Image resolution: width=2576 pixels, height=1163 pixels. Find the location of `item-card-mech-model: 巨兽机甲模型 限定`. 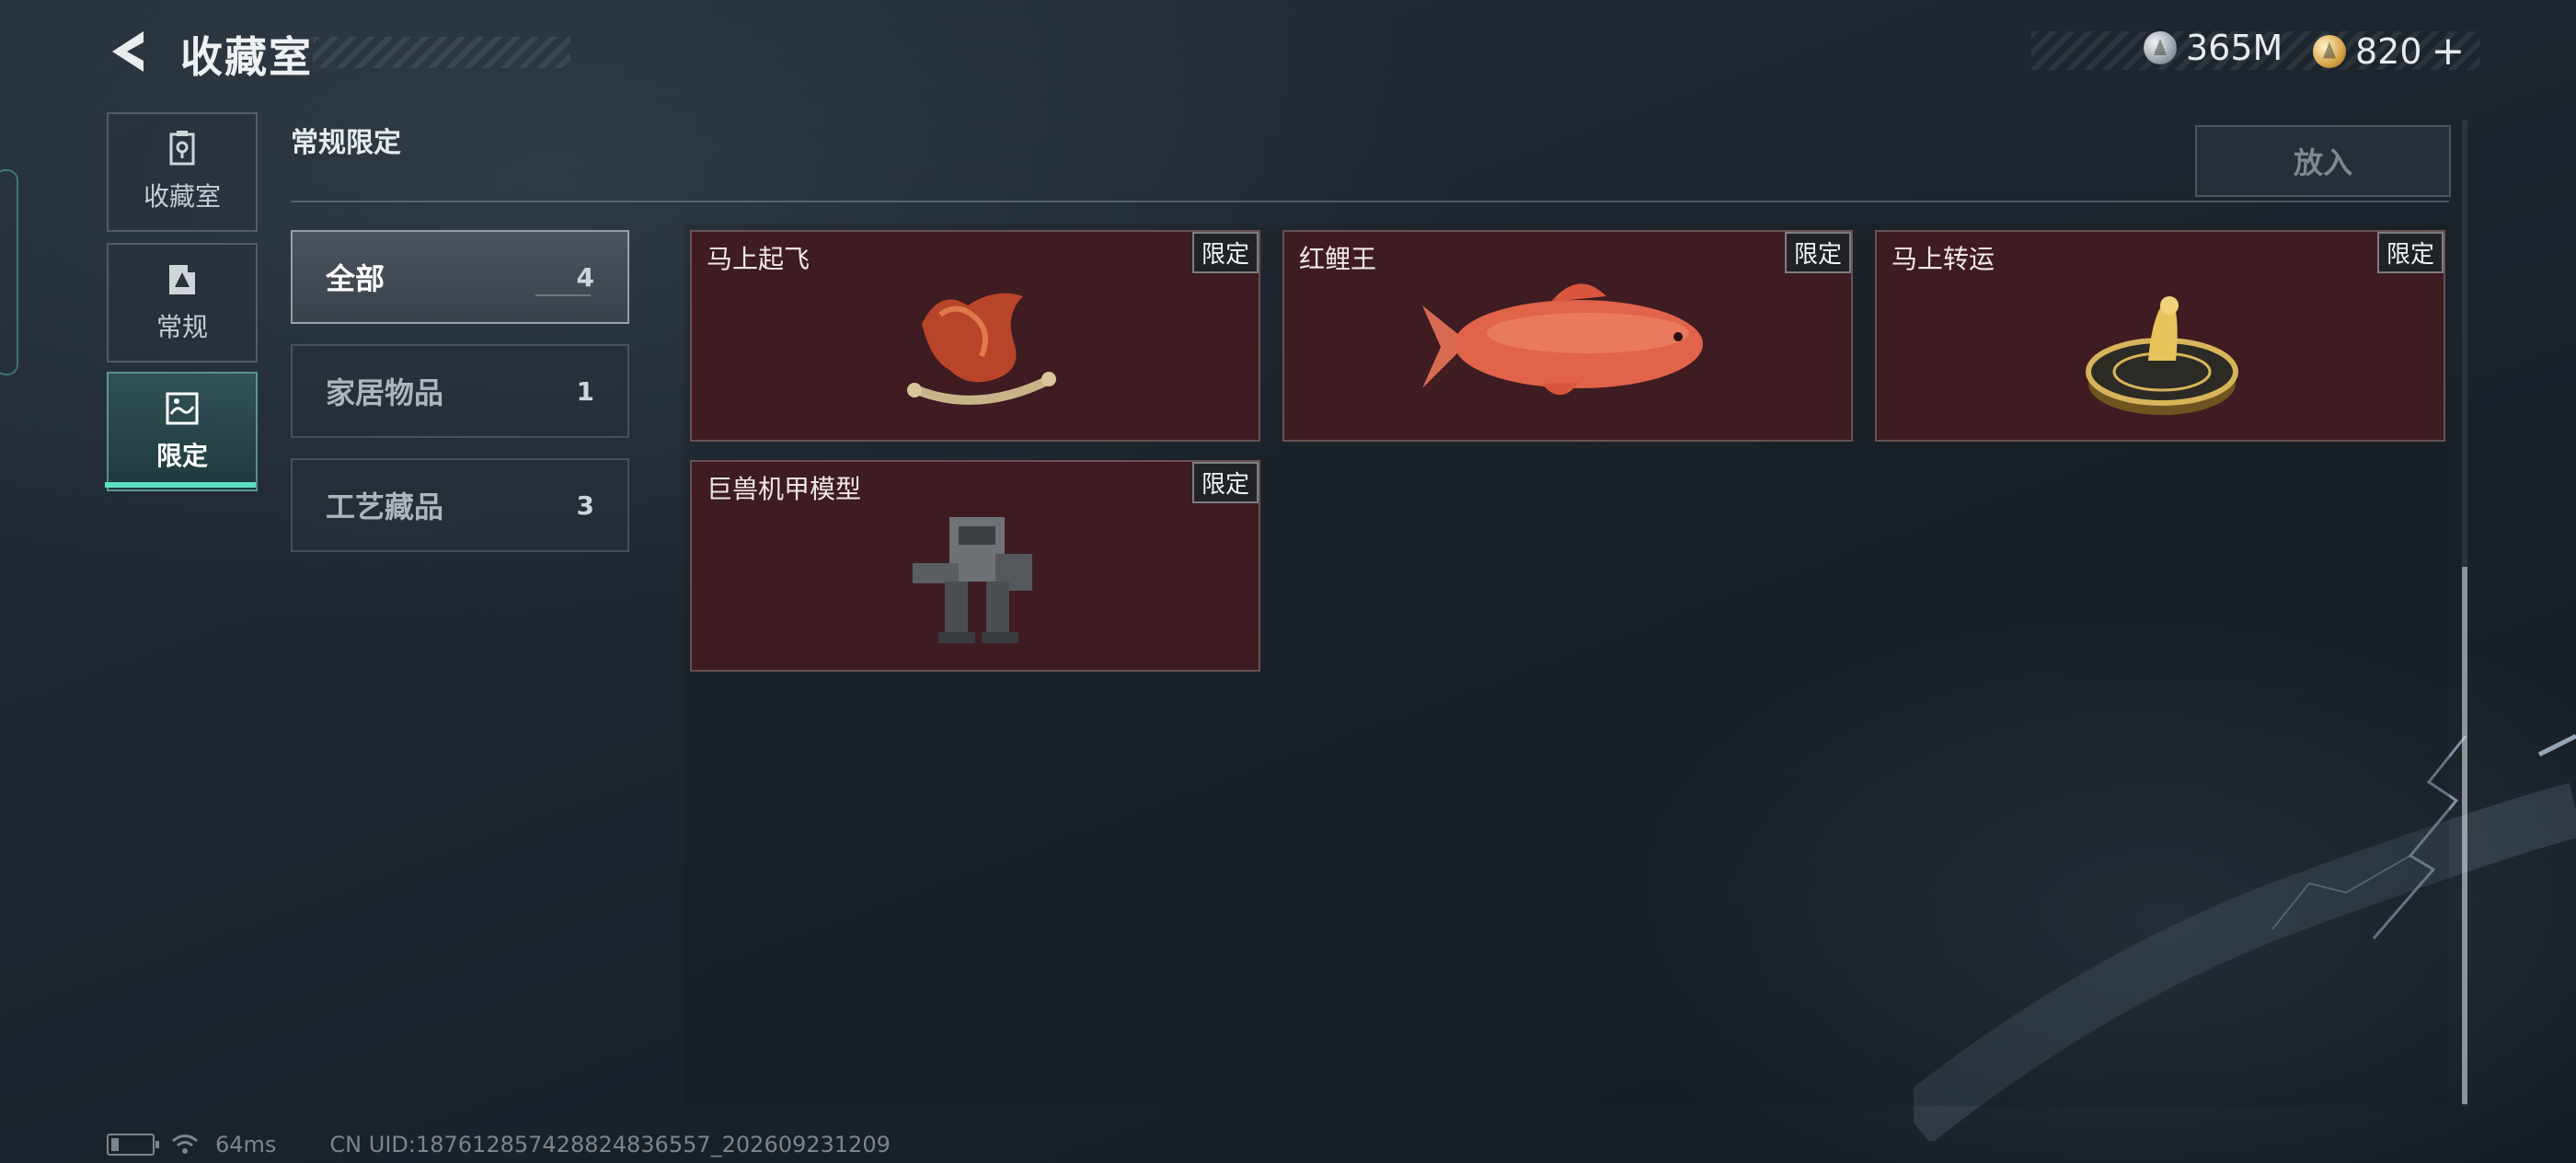

item-card-mech-model: 巨兽机甲模型 限定 is located at coordinates (975, 566).